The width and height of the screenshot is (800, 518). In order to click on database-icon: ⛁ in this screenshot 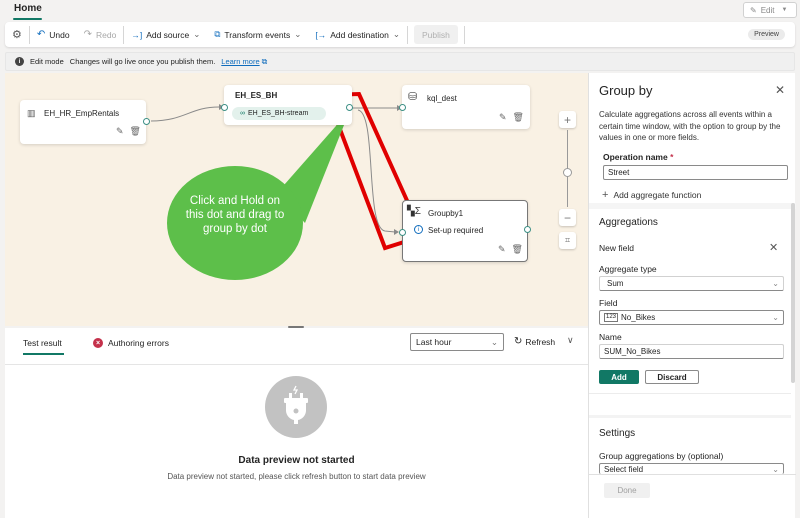, I will do `click(413, 97)`.